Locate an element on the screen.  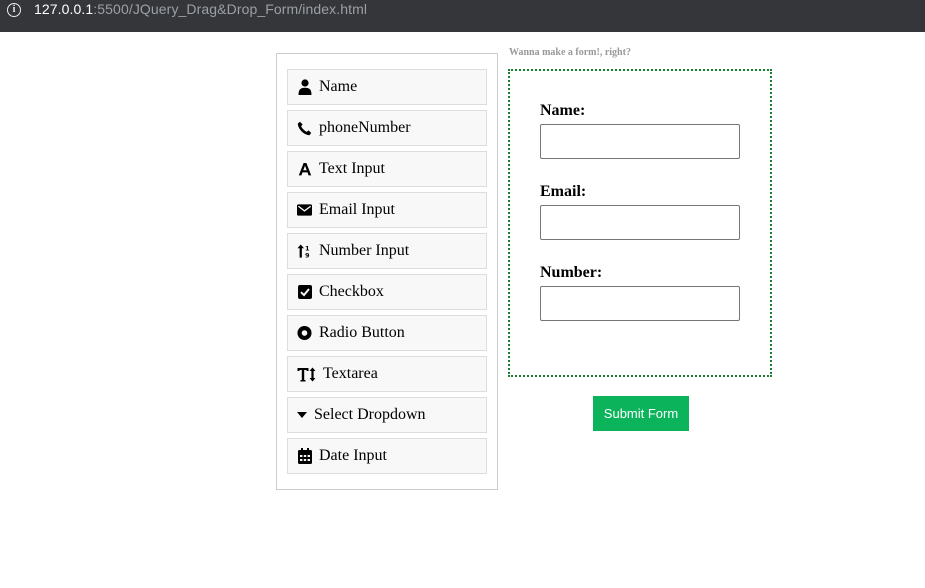
url-host: 127.0.0.1 is located at coordinates (64, 9).